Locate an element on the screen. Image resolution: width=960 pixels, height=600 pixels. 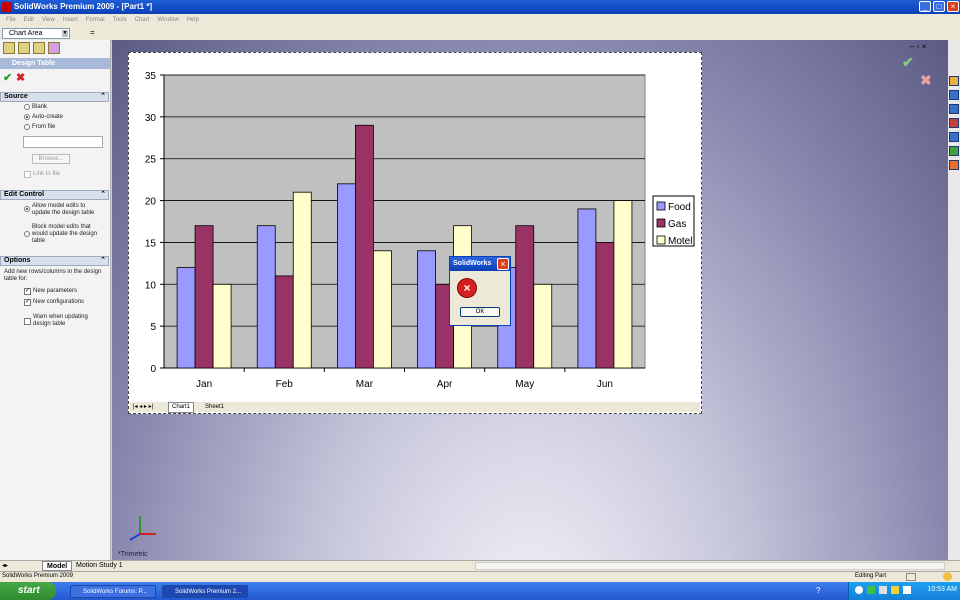
configuration-manager-icon is located at coordinates (39, 48).